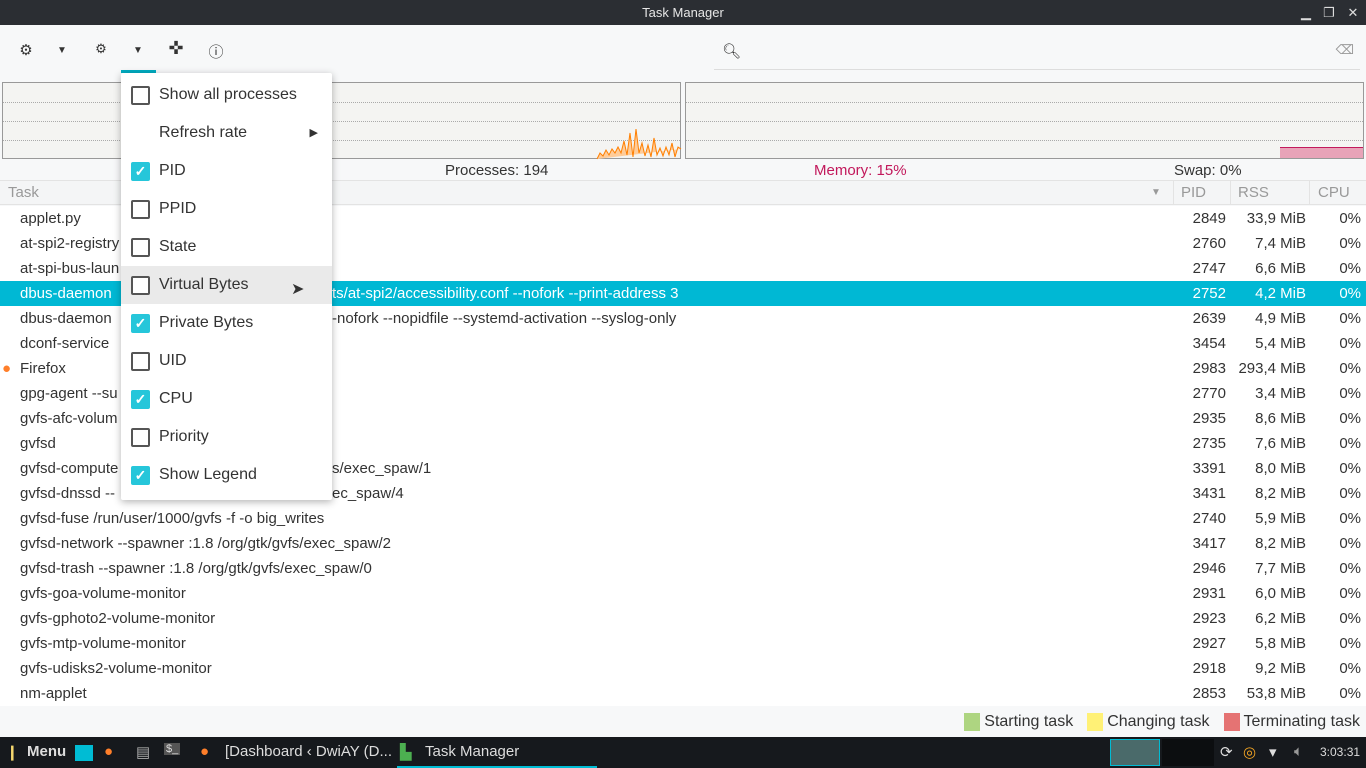  Describe the element at coordinates (1353, 12) in the screenshot. I see `close-button: ✕` at that location.